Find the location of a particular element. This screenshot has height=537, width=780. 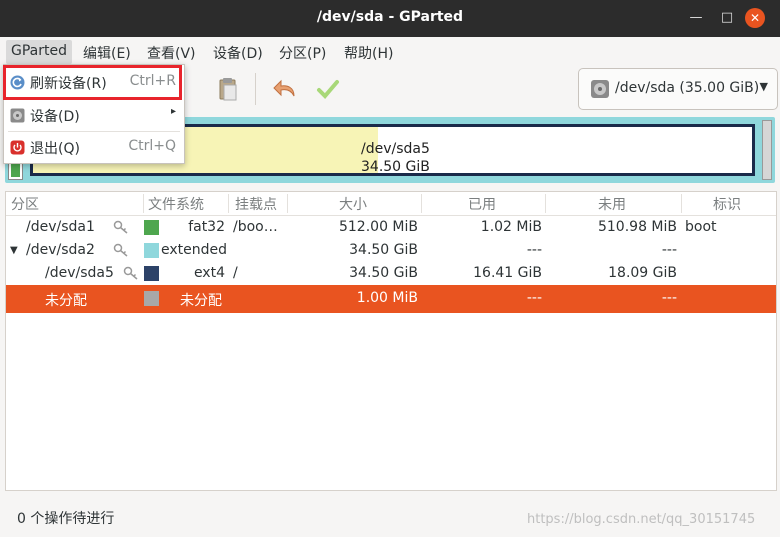

menu-partition: 分区(P) is located at coordinates (302, 53).